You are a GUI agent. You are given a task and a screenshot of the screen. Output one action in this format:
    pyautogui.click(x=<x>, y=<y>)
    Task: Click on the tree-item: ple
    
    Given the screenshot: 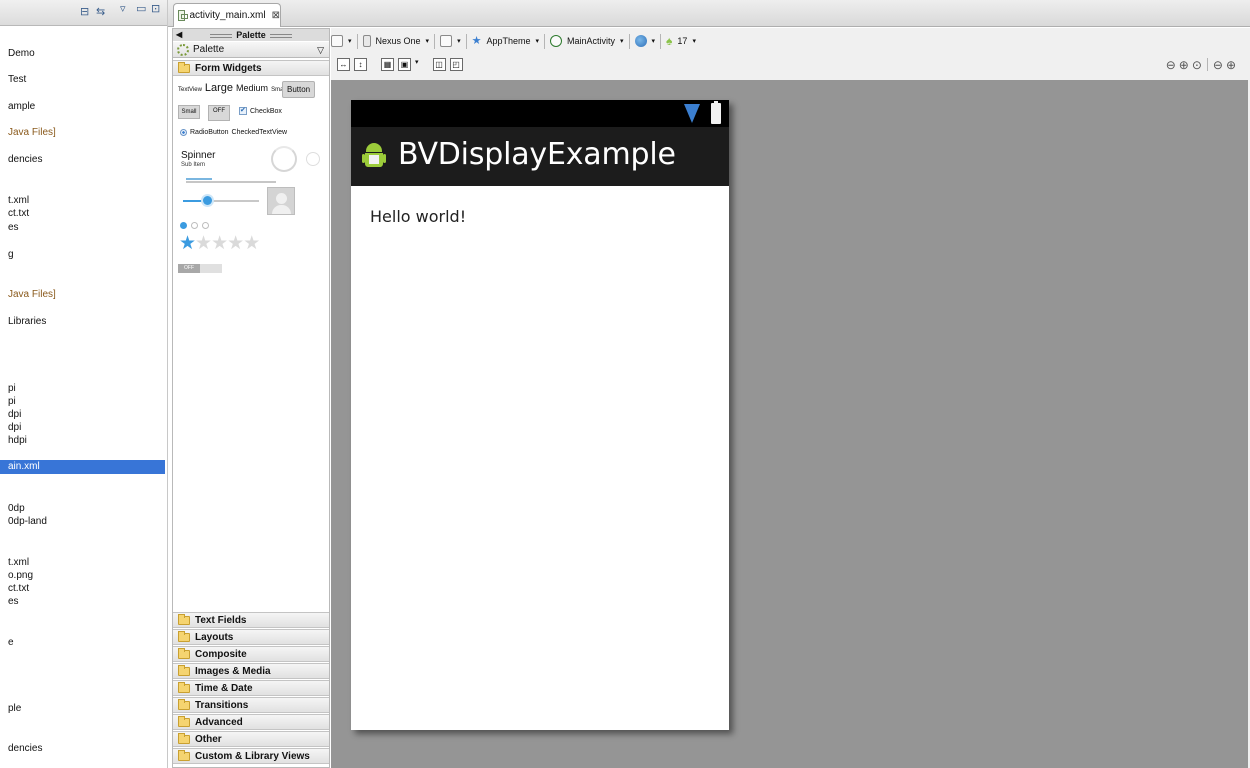 What is the action you would take?
    pyautogui.click(x=82, y=709)
    